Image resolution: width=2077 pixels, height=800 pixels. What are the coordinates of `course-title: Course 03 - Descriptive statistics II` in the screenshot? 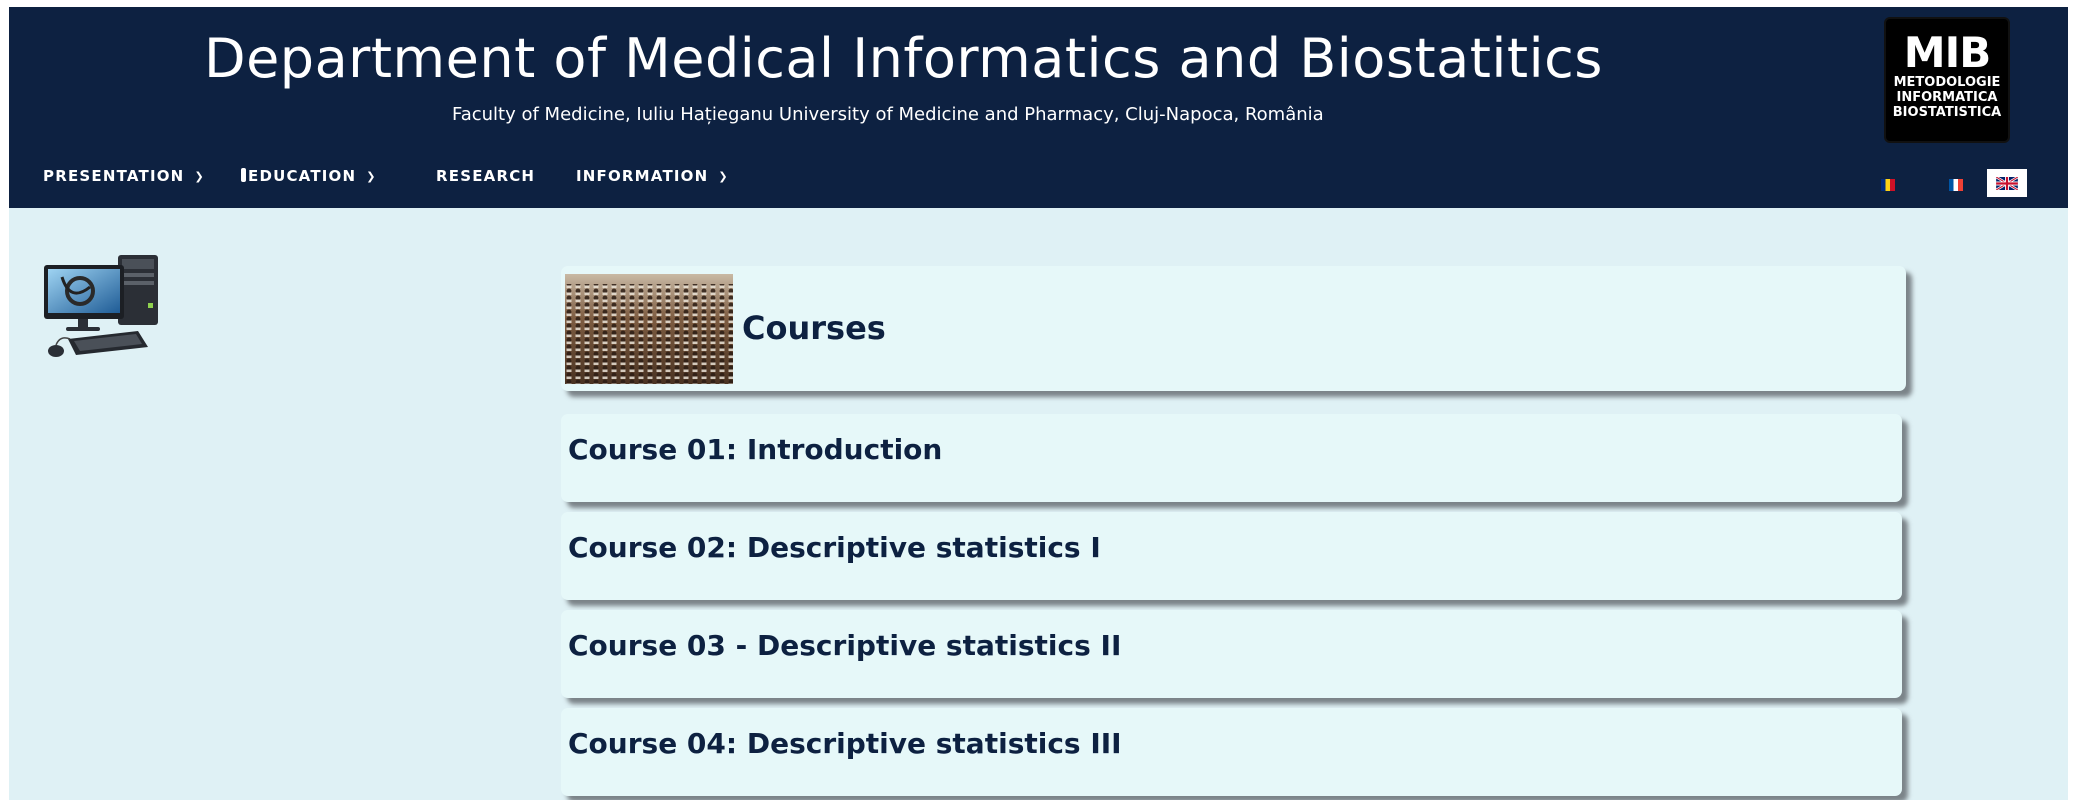 It's located at (845, 645).